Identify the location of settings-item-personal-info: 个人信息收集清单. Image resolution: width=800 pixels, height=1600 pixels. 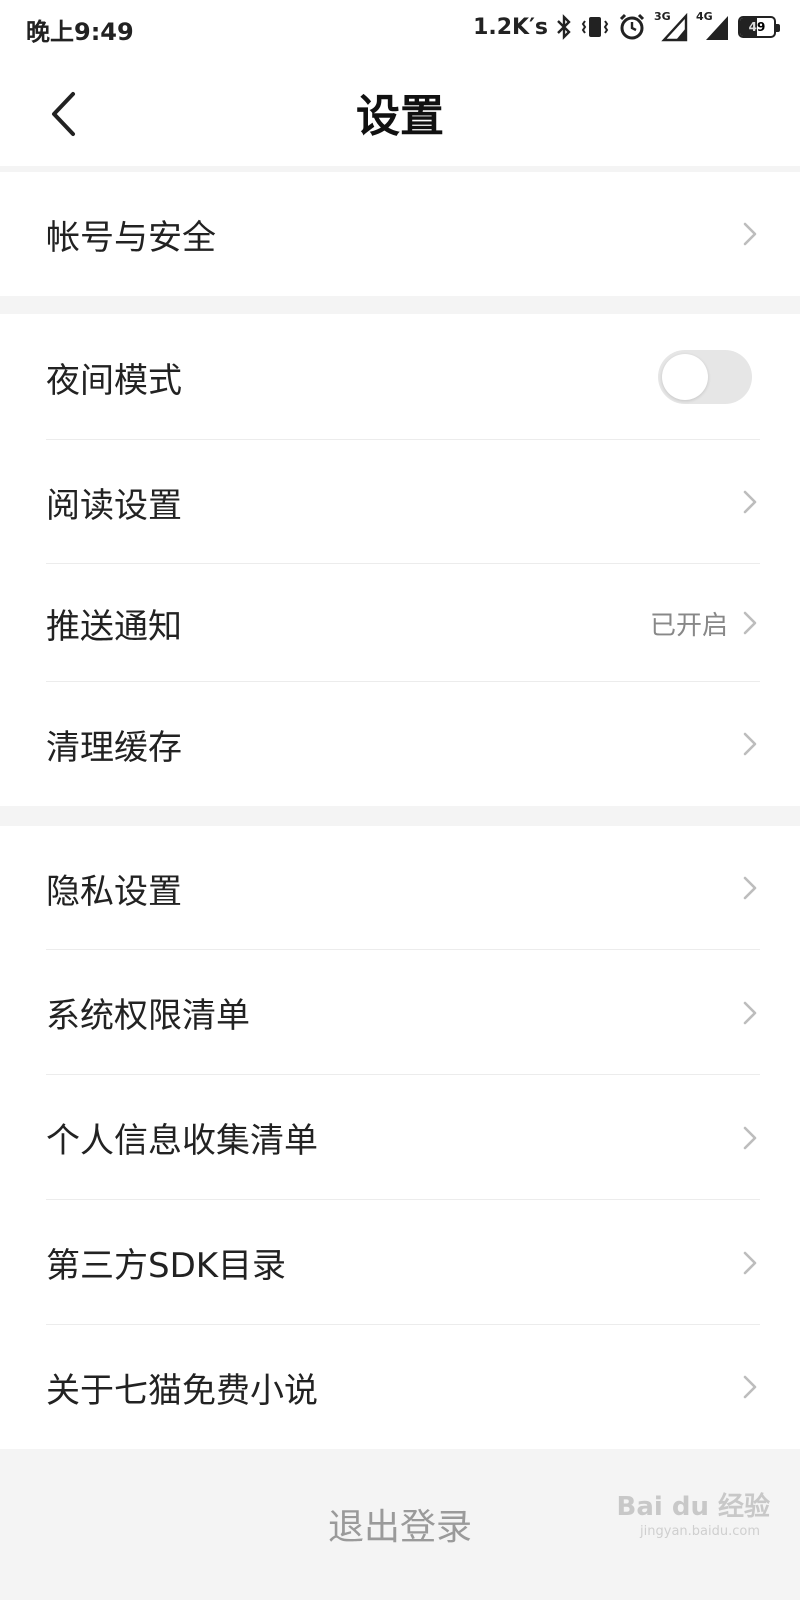
(400, 1137).